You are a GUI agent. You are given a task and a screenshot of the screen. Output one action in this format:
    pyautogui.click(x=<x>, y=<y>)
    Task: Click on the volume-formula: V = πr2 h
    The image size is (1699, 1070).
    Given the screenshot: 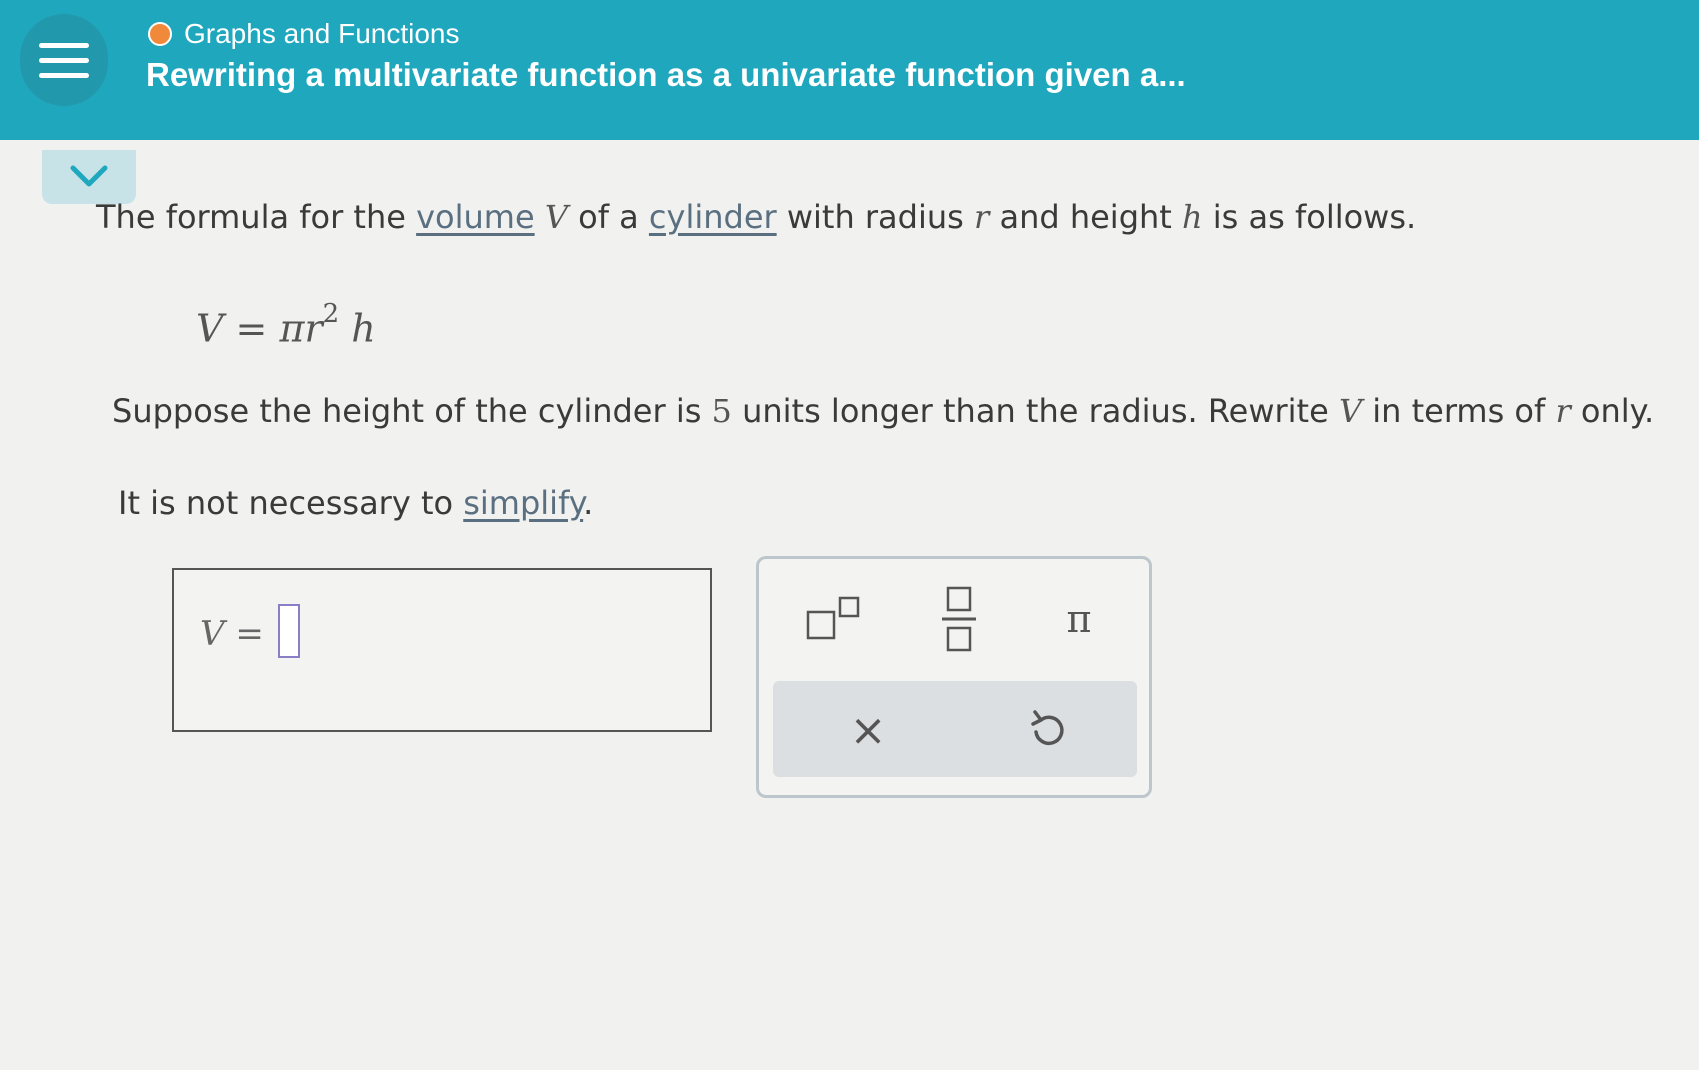 What is the action you would take?
    pyautogui.click(x=286, y=325)
    